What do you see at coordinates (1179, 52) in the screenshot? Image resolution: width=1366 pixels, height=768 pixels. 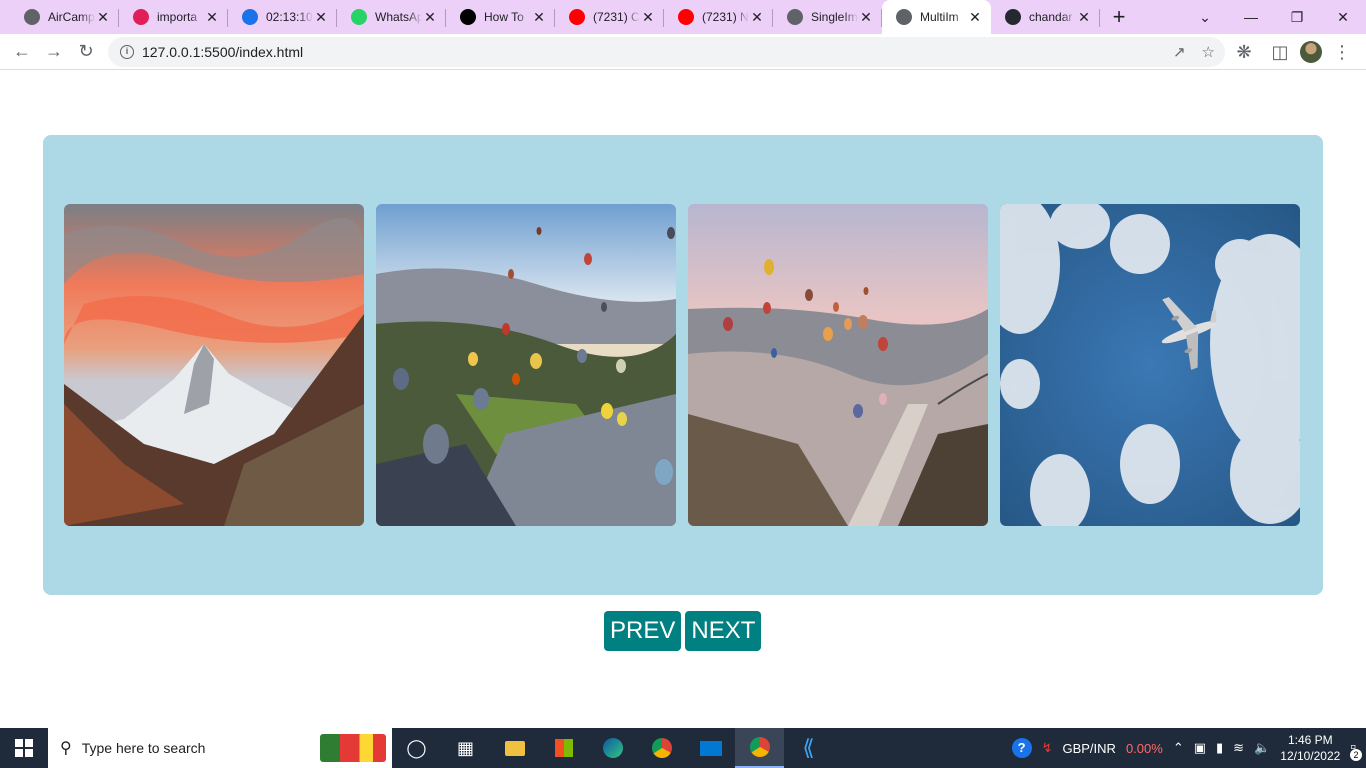 I see `share-icon: ↗` at bounding box center [1179, 52].